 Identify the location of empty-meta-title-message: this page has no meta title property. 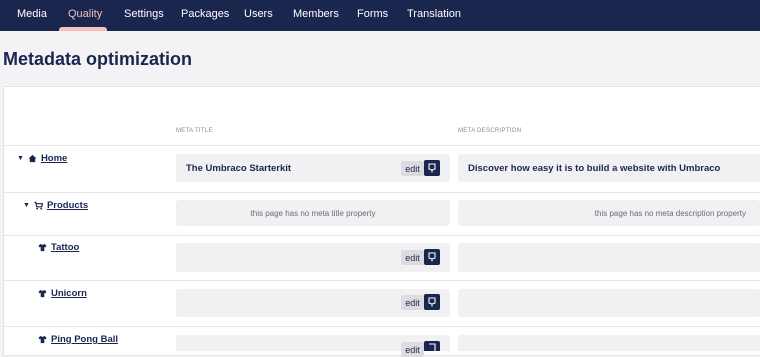
(313, 213).